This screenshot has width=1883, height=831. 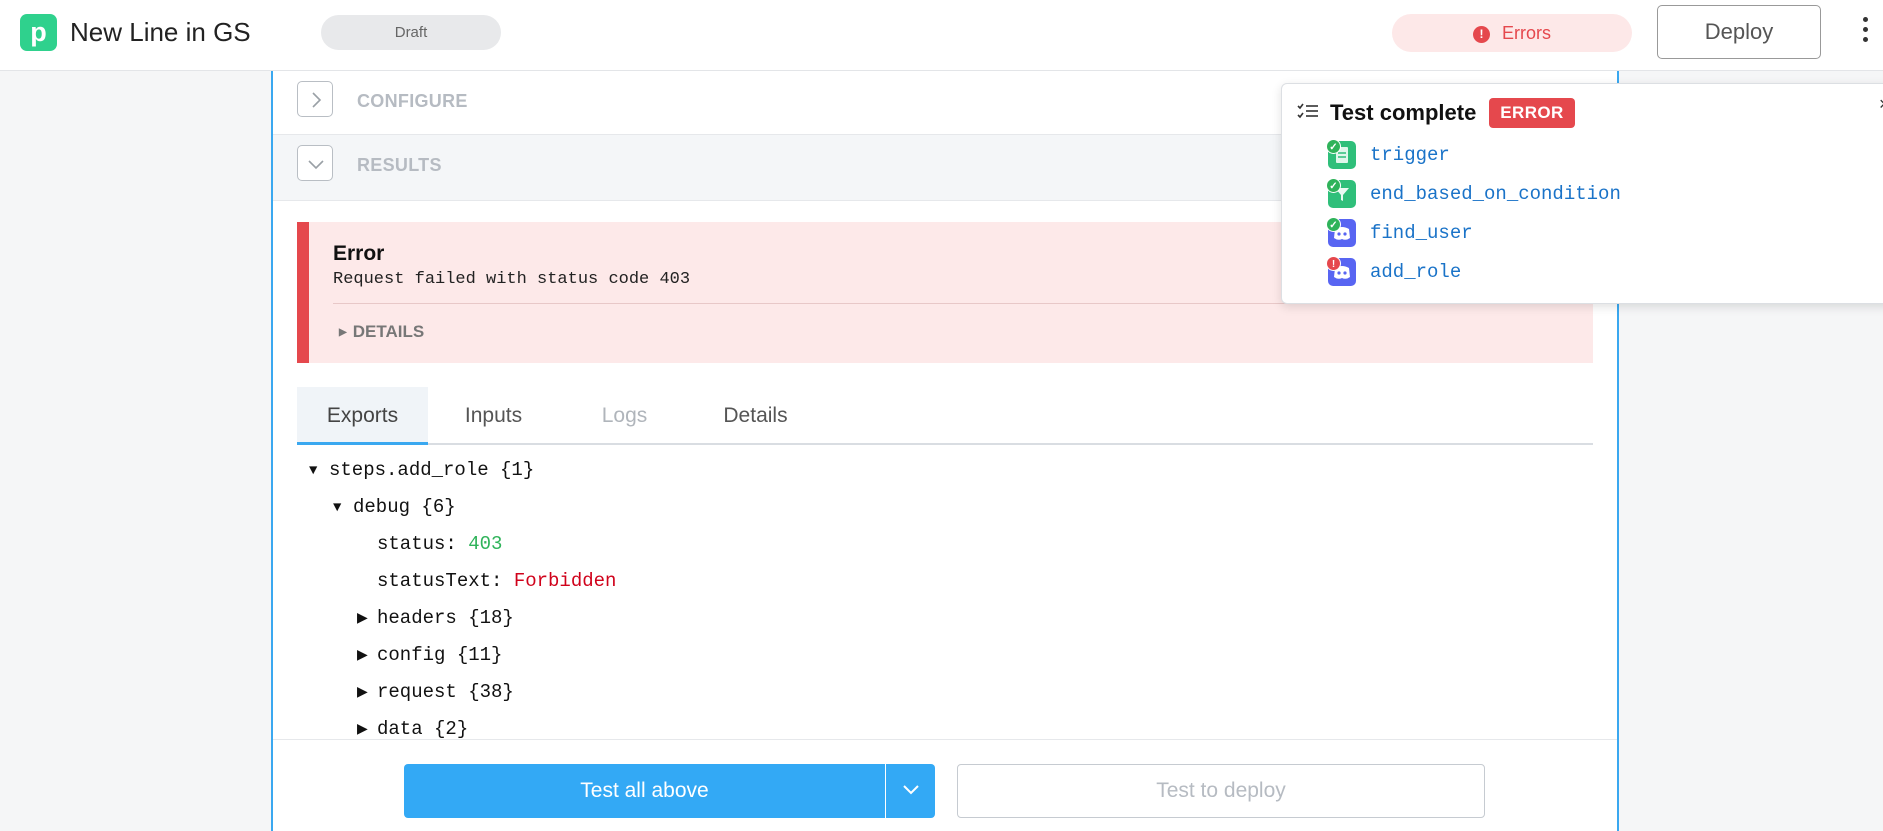 What do you see at coordinates (1421, 233) in the screenshot?
I see `step-label: find_user` at bounding box center [1421, 233].